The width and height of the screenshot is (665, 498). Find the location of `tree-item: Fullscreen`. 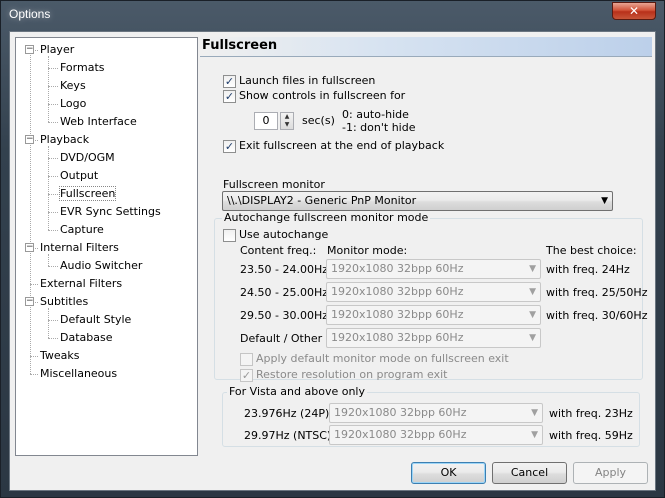

tree-item: Fullscreen is located at coordinates (87, 194).